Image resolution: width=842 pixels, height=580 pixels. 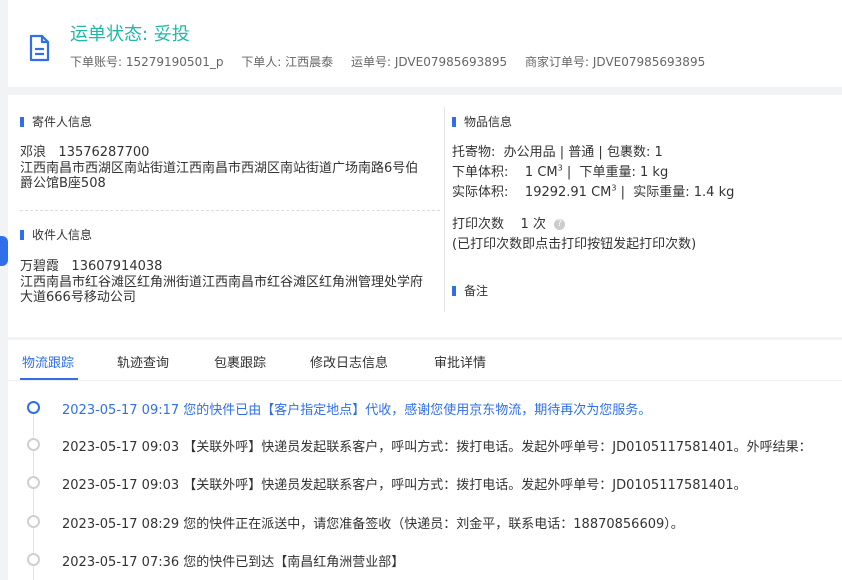 What do you see at coordinates (49, 379) in the screenshot?
I see `active-tab-indicator` at bounding box center [49, 379].